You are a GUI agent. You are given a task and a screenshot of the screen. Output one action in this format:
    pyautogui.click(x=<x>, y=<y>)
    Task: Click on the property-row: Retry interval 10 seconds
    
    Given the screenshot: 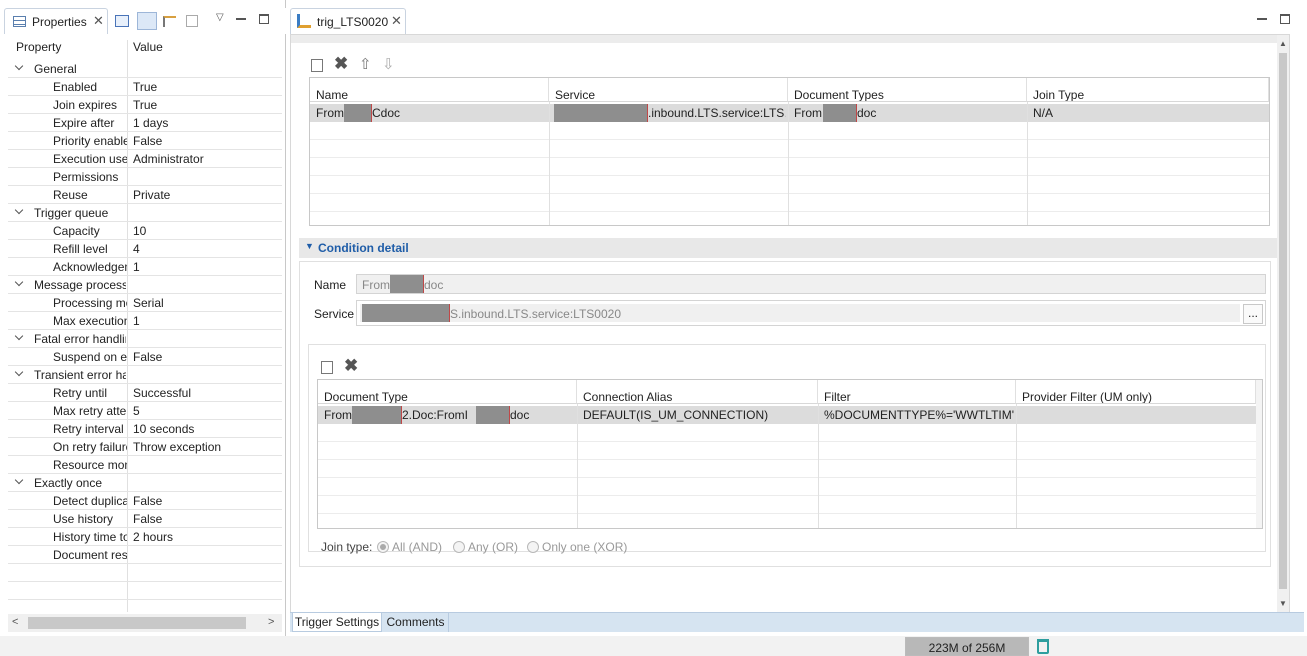 What is the action you would take?
    pyautogui.click(x=145, y=429)
    